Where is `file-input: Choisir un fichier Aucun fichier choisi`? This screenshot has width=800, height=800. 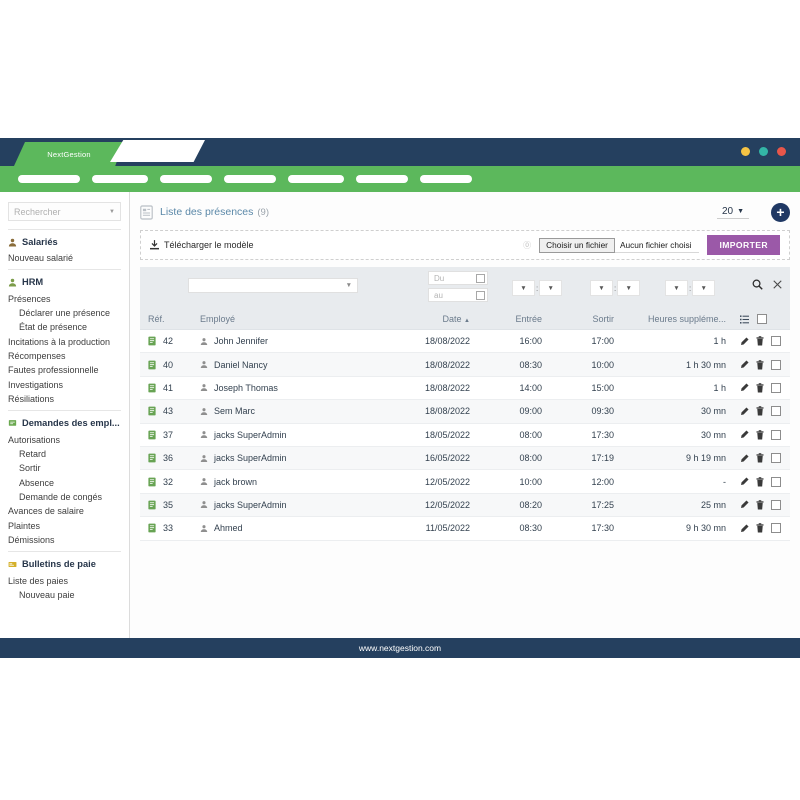 file-input: Choisir un fichier Aucun fichier choisi is located at coordinates (619, 245).